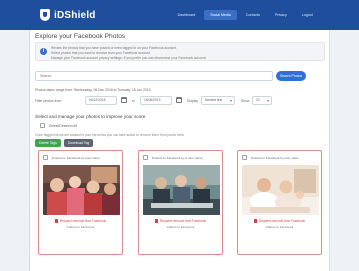 The width and height of the screenshot is (359, 271). Describe the element at coordinates (193, 101) in the screenshot. I see `display-label: Display` at that location.